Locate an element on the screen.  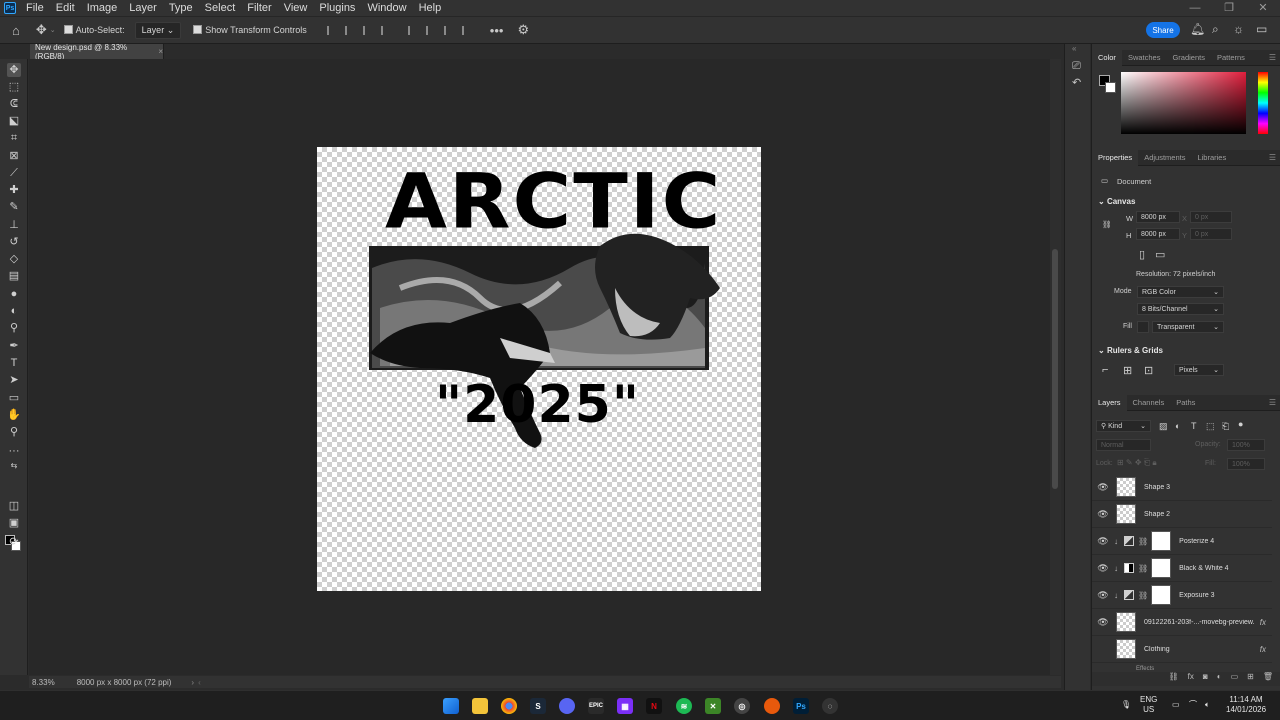
opacity-field: 100% is located at coordinates (1246, 445).